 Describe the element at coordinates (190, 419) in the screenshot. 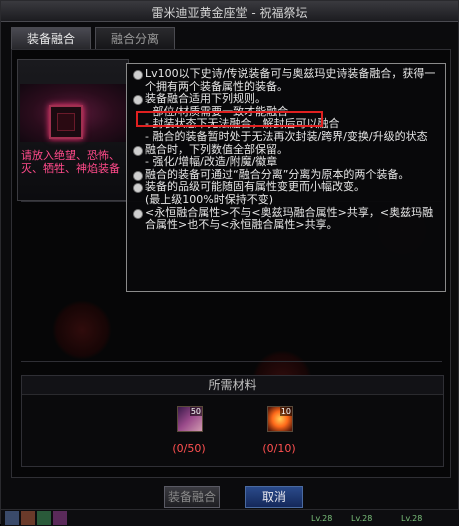

I see `fusion-stone-icon: 50` at that location.